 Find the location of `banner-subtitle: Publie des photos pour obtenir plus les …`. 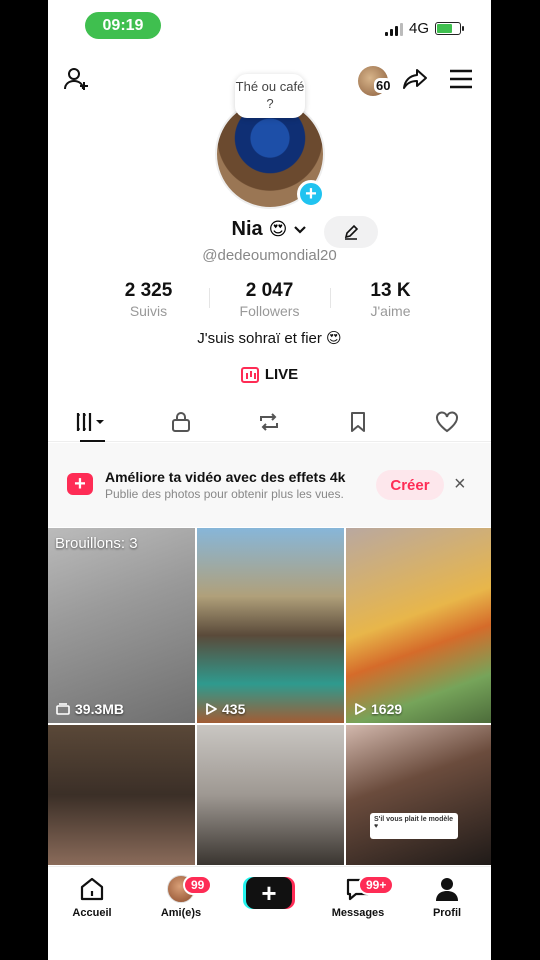

banner-subtitle: Publie des photos pour obtenir plus les … is located at coordinates (224, 494).